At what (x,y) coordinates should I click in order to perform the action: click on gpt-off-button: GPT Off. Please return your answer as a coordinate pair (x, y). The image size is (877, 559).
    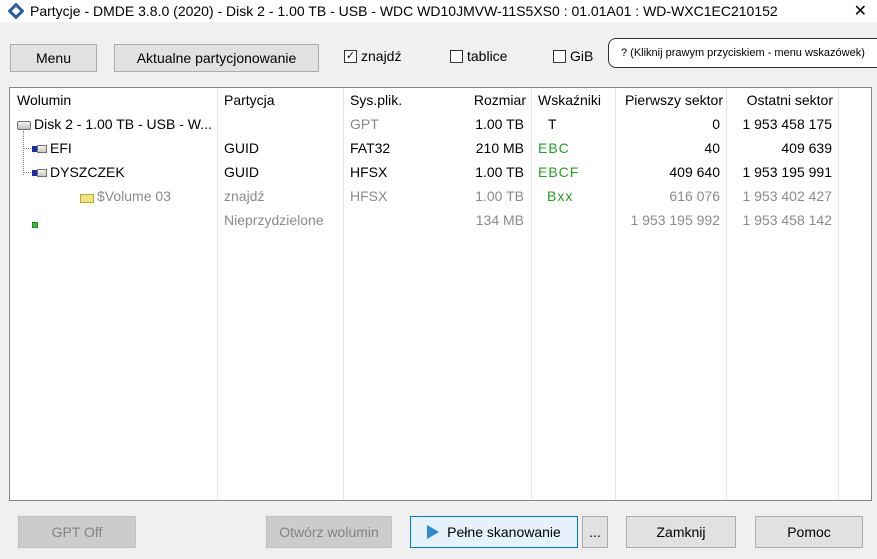
    Looking at the image, I should click on (77, 532).